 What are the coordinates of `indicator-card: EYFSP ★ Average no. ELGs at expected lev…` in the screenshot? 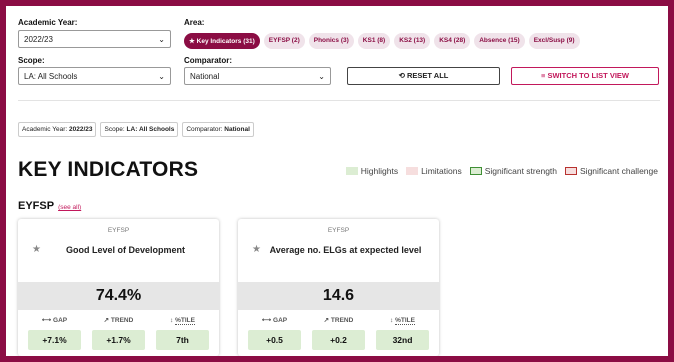 It's located at (338, 287).